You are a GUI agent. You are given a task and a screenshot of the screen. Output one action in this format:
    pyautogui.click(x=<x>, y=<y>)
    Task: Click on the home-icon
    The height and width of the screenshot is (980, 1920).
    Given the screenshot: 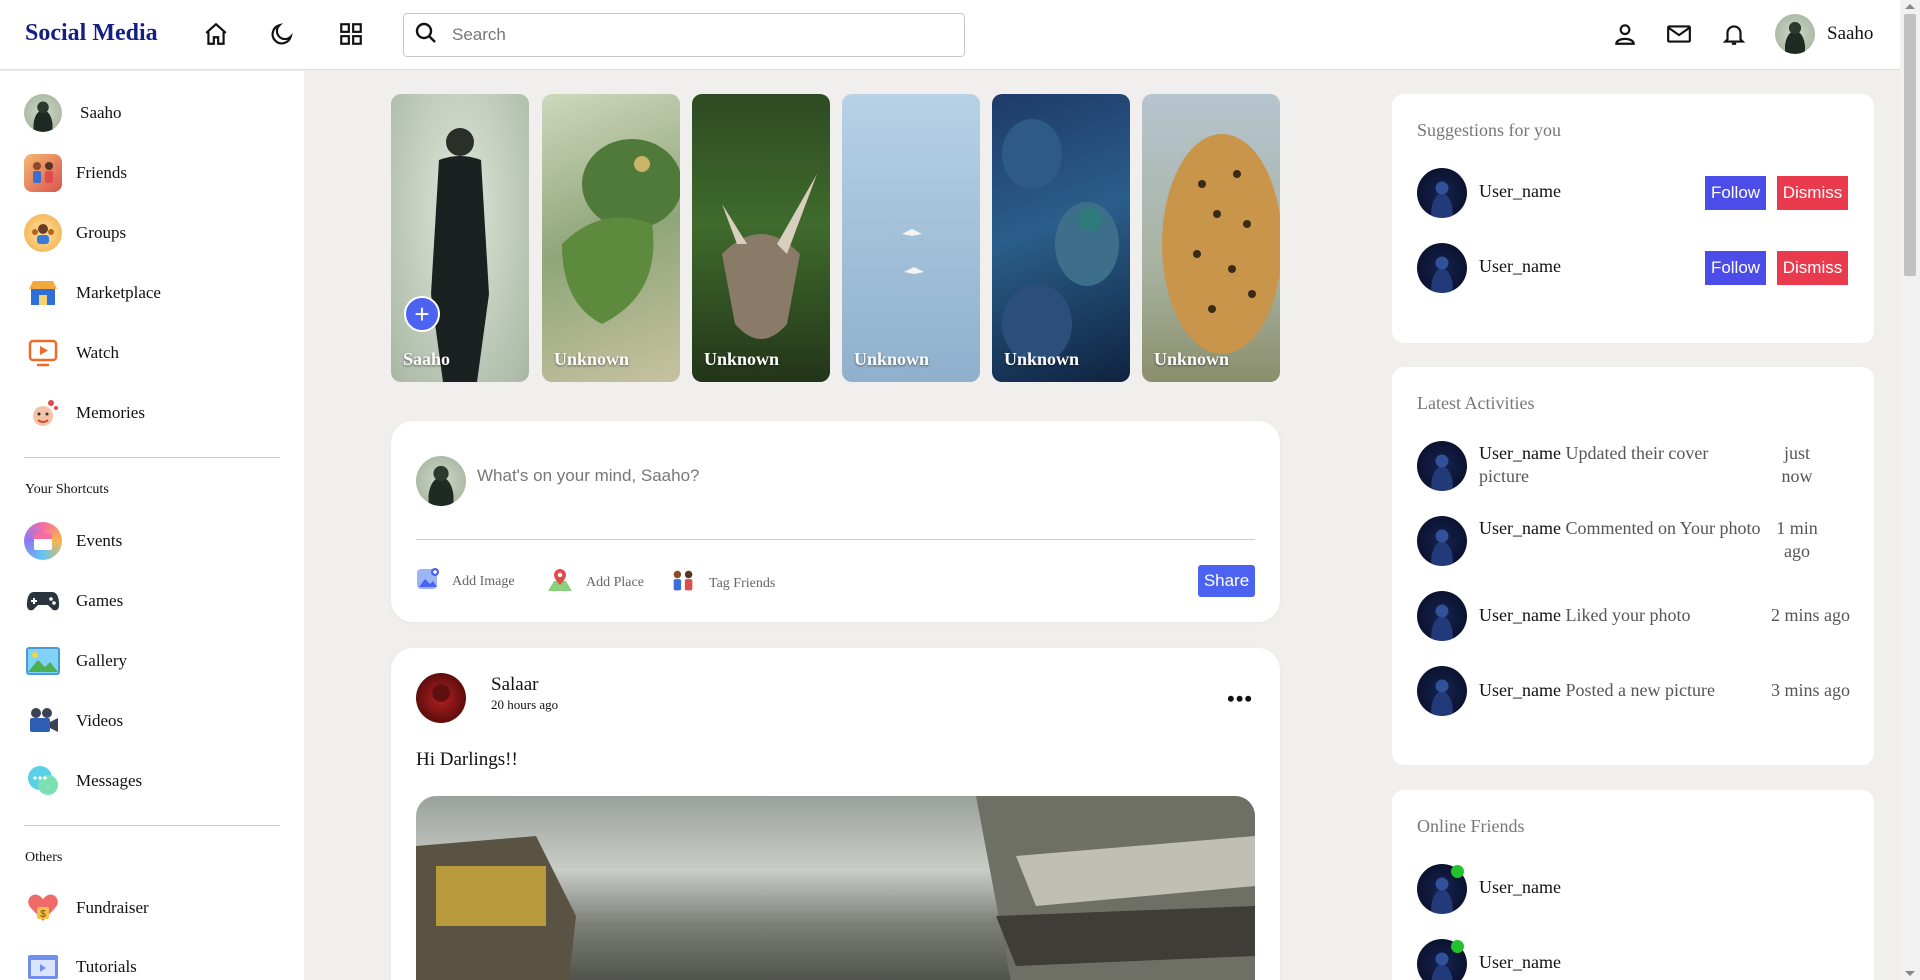 What is the action you would take?
    pyautogui.click(x=216, y=34)
    